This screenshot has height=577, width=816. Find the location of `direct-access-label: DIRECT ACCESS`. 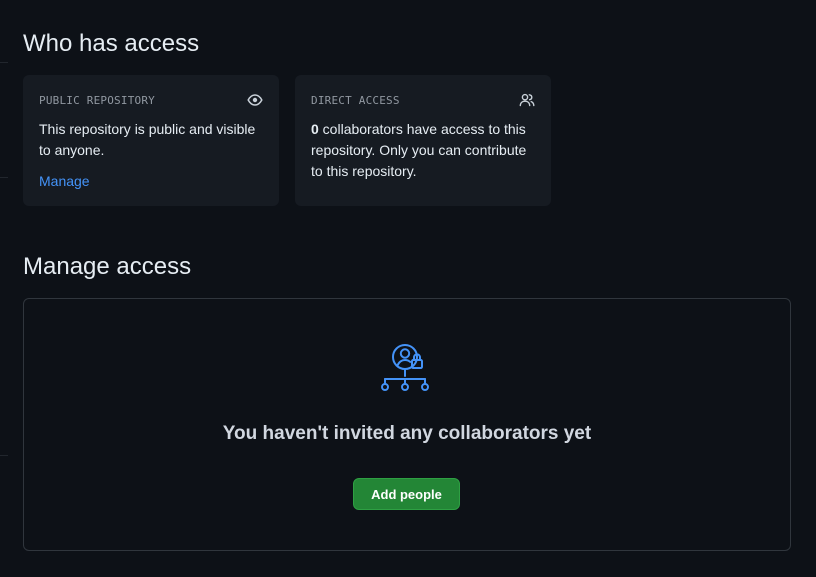

direct-access-label: DIRECT ACCESS is located at coordinates (355, 100).